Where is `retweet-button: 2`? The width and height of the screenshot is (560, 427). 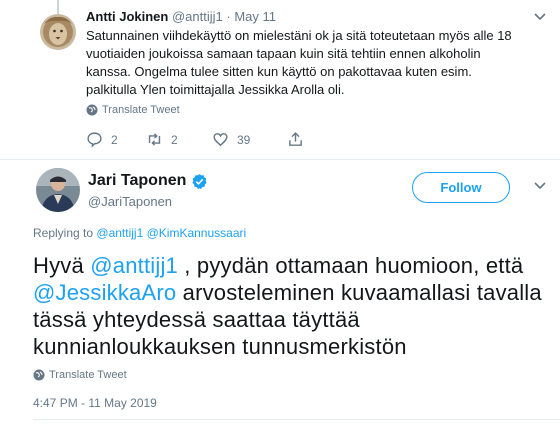 retweet-button: 2 is located at coordinates (179, 139).